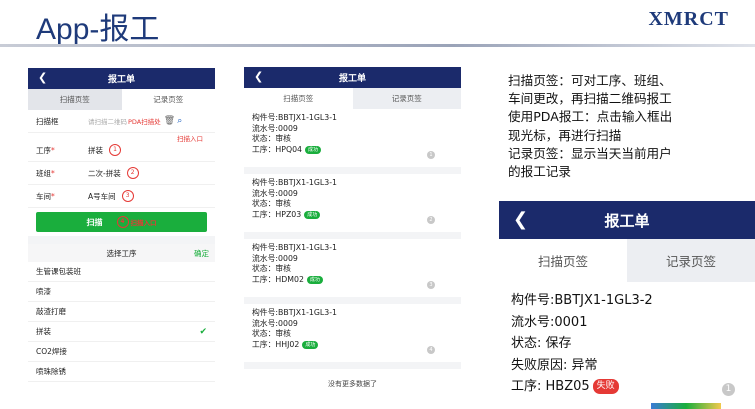 This screenshot has width=755, height=409. What do you see at coordinates (43, 196) in the screenshot?
I see `workshop-label: 车间` at bounding box center [43, 196].